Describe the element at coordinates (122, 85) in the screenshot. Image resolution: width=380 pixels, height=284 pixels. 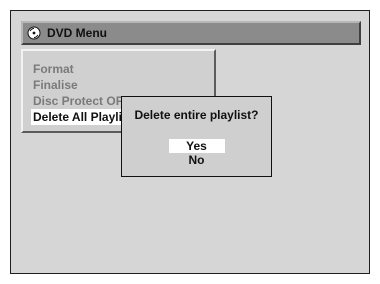
I see `menu-item-finalise: Finalise` at that location.